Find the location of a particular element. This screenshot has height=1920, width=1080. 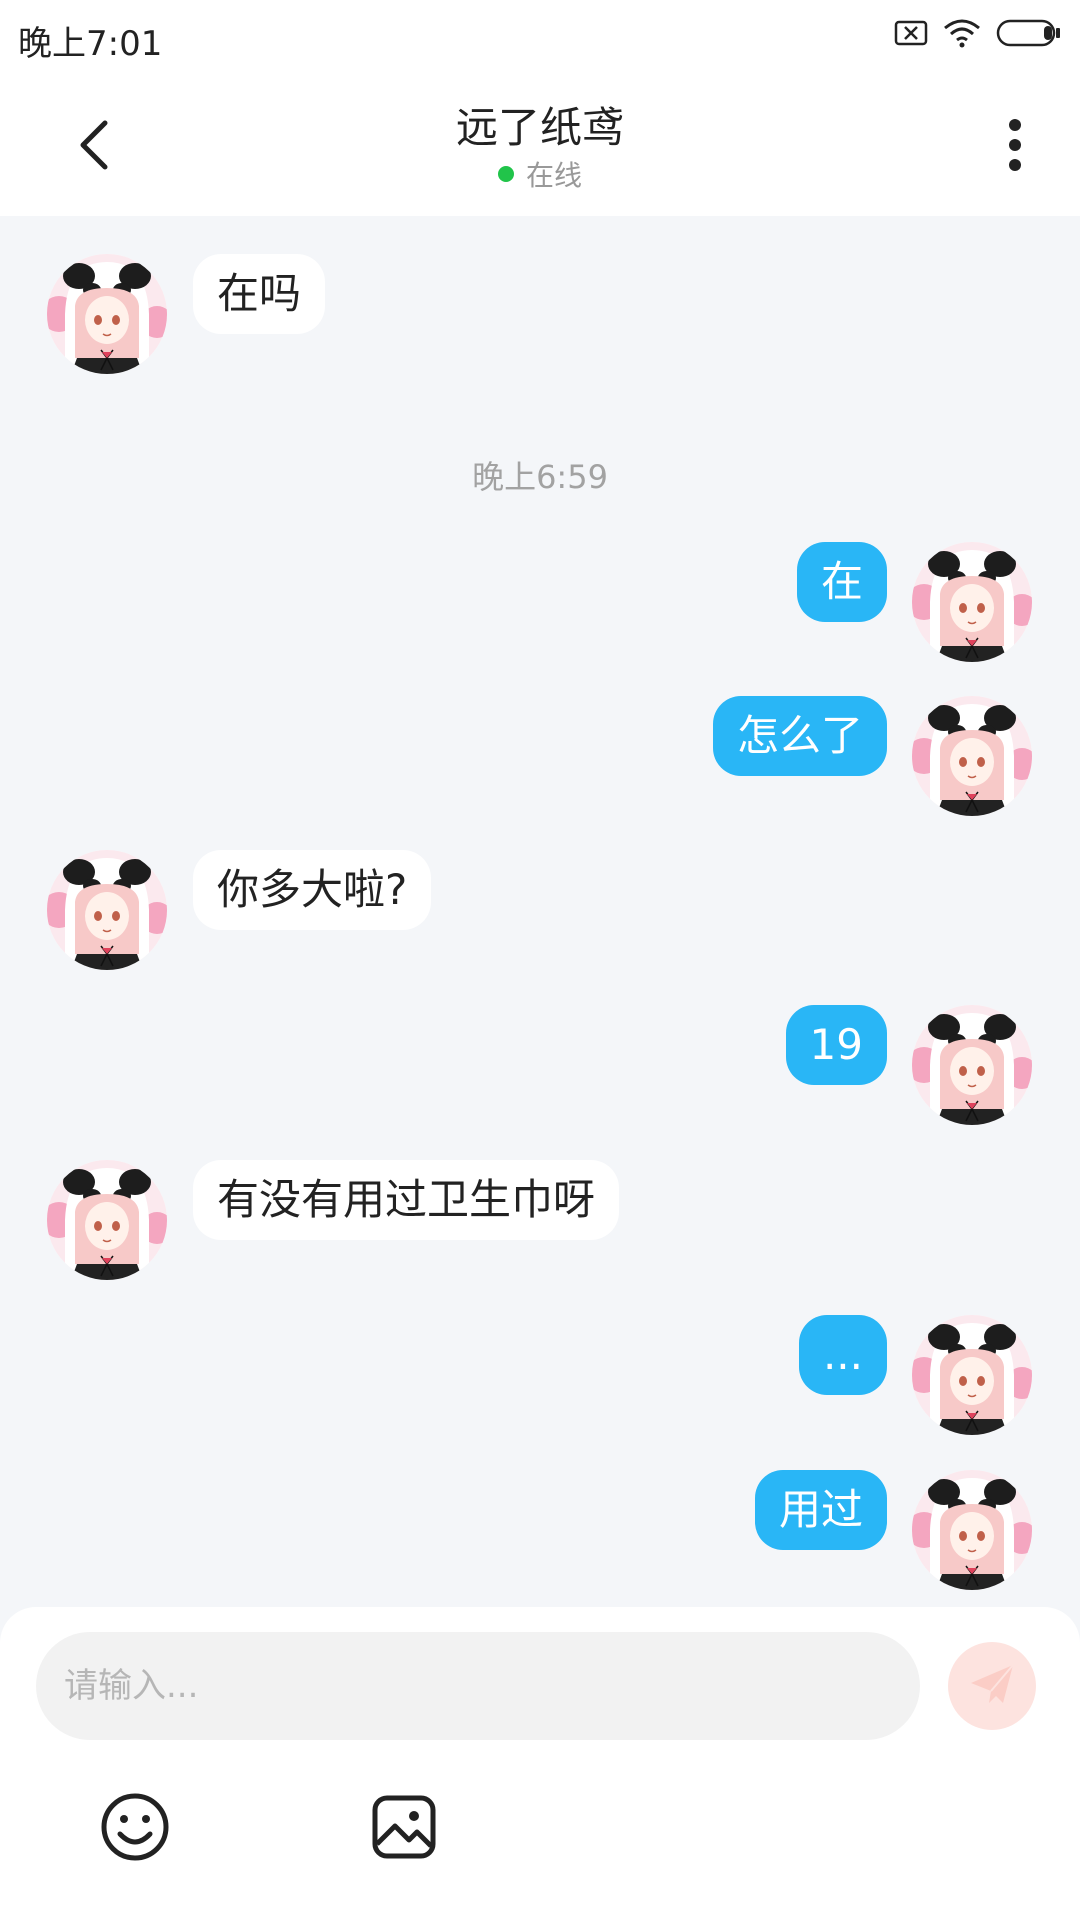

chat-header: 远了纸鸢 在线 is located at coordinates (540, 144).